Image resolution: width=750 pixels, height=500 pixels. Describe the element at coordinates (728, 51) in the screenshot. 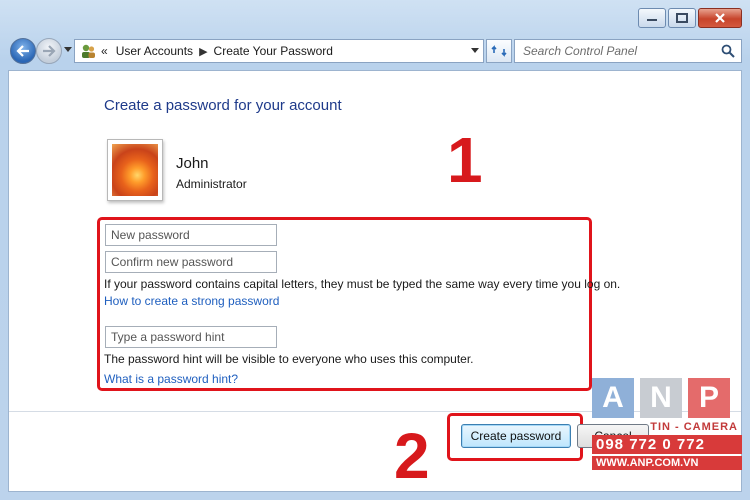

I see `search-icon` at that location.